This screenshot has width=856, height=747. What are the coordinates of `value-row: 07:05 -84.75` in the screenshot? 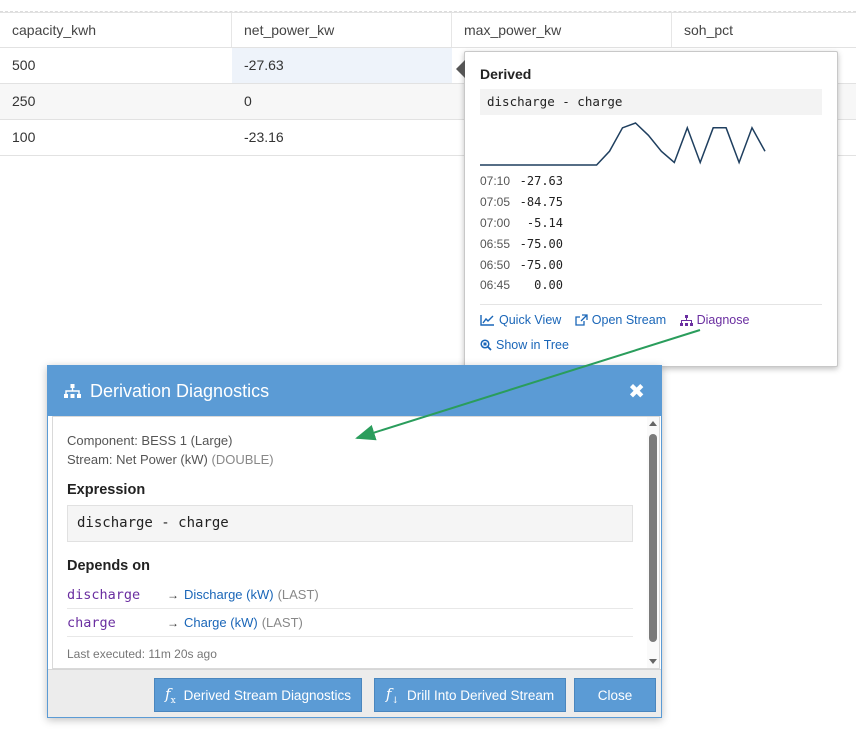 It's located at (651, 202).